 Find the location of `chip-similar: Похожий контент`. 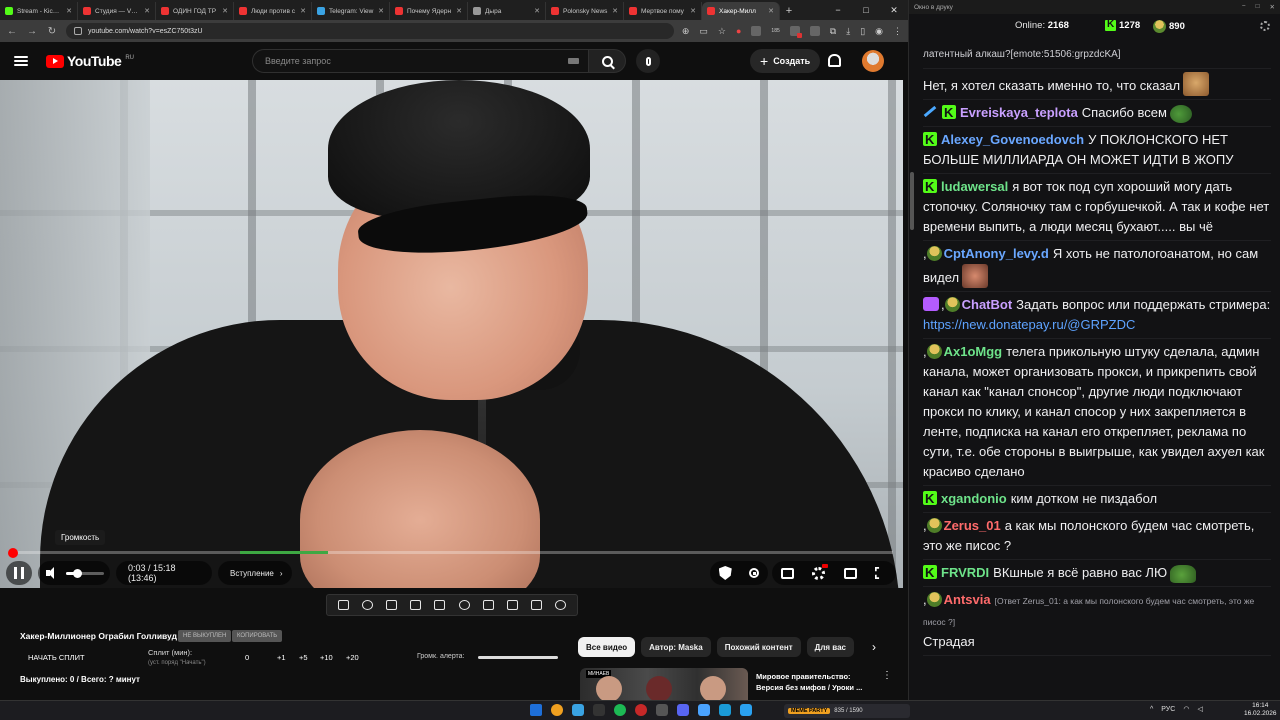

chip-similar: Похожий контент is located at coordinates (758, 647).